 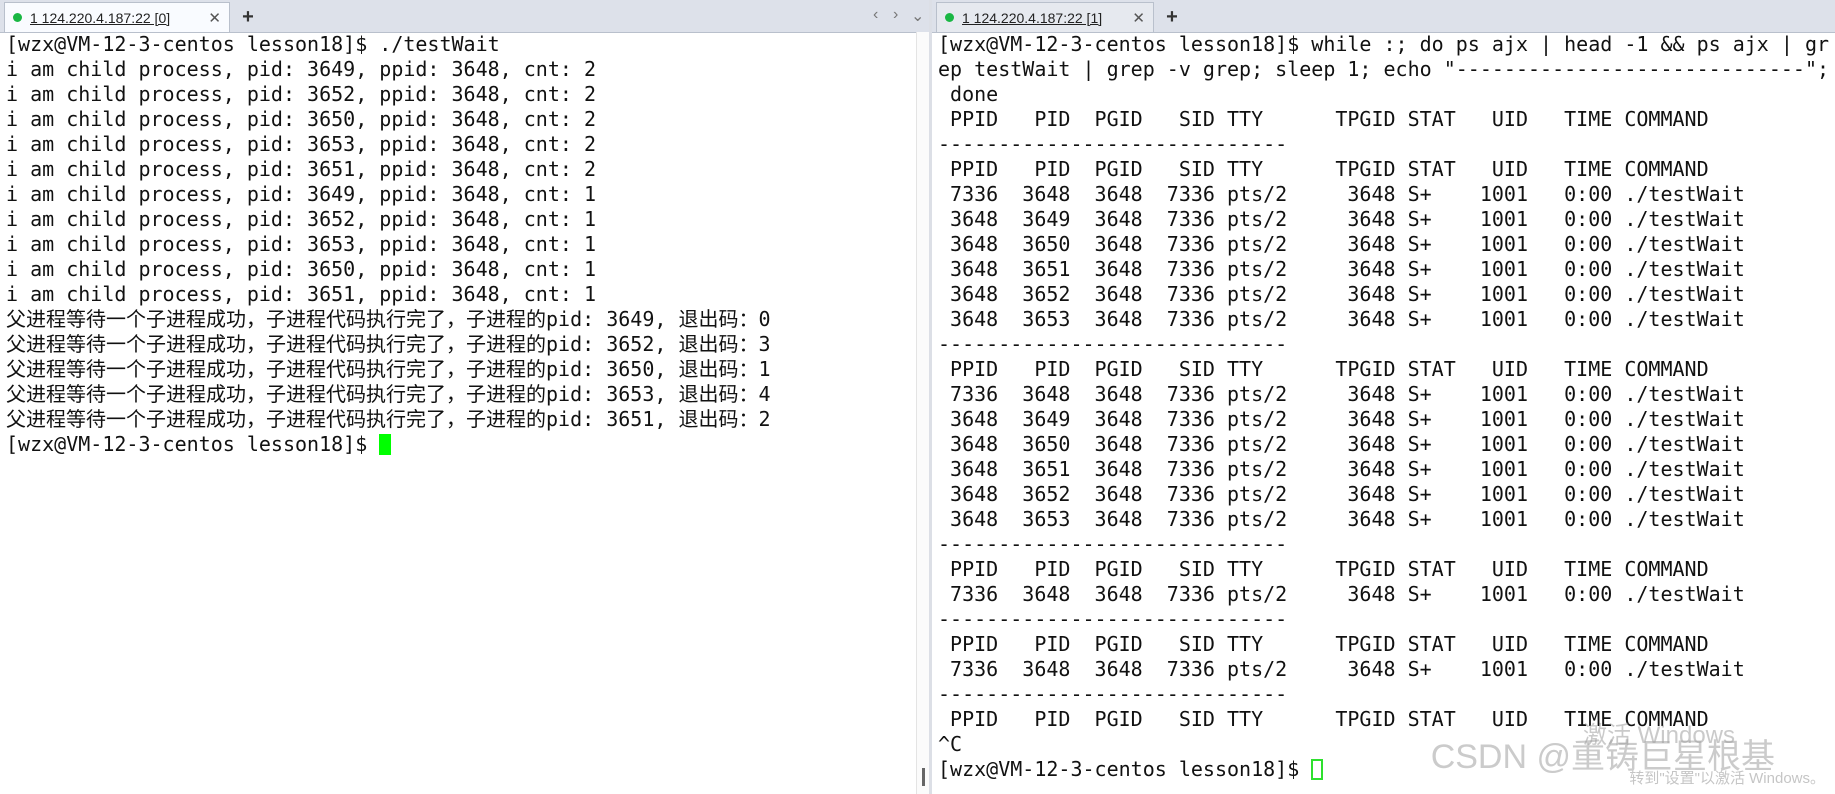 I want to click on tab-session-1: 1 124.220.4.187:22 [1] ✕, so click(x=1045, y=17).